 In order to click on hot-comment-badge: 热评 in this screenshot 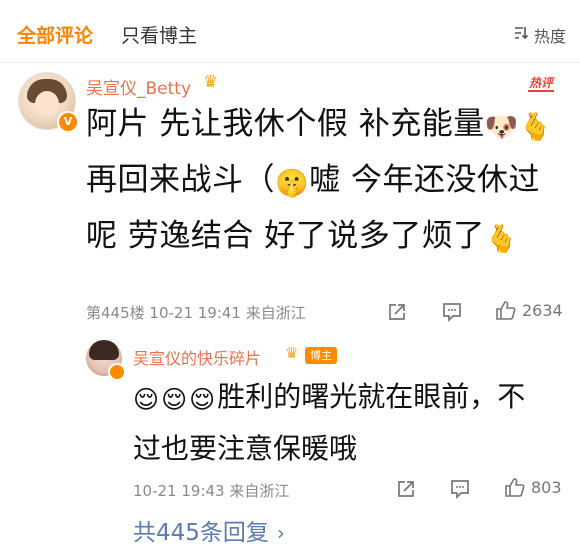, I will do `click(541, 84)`.